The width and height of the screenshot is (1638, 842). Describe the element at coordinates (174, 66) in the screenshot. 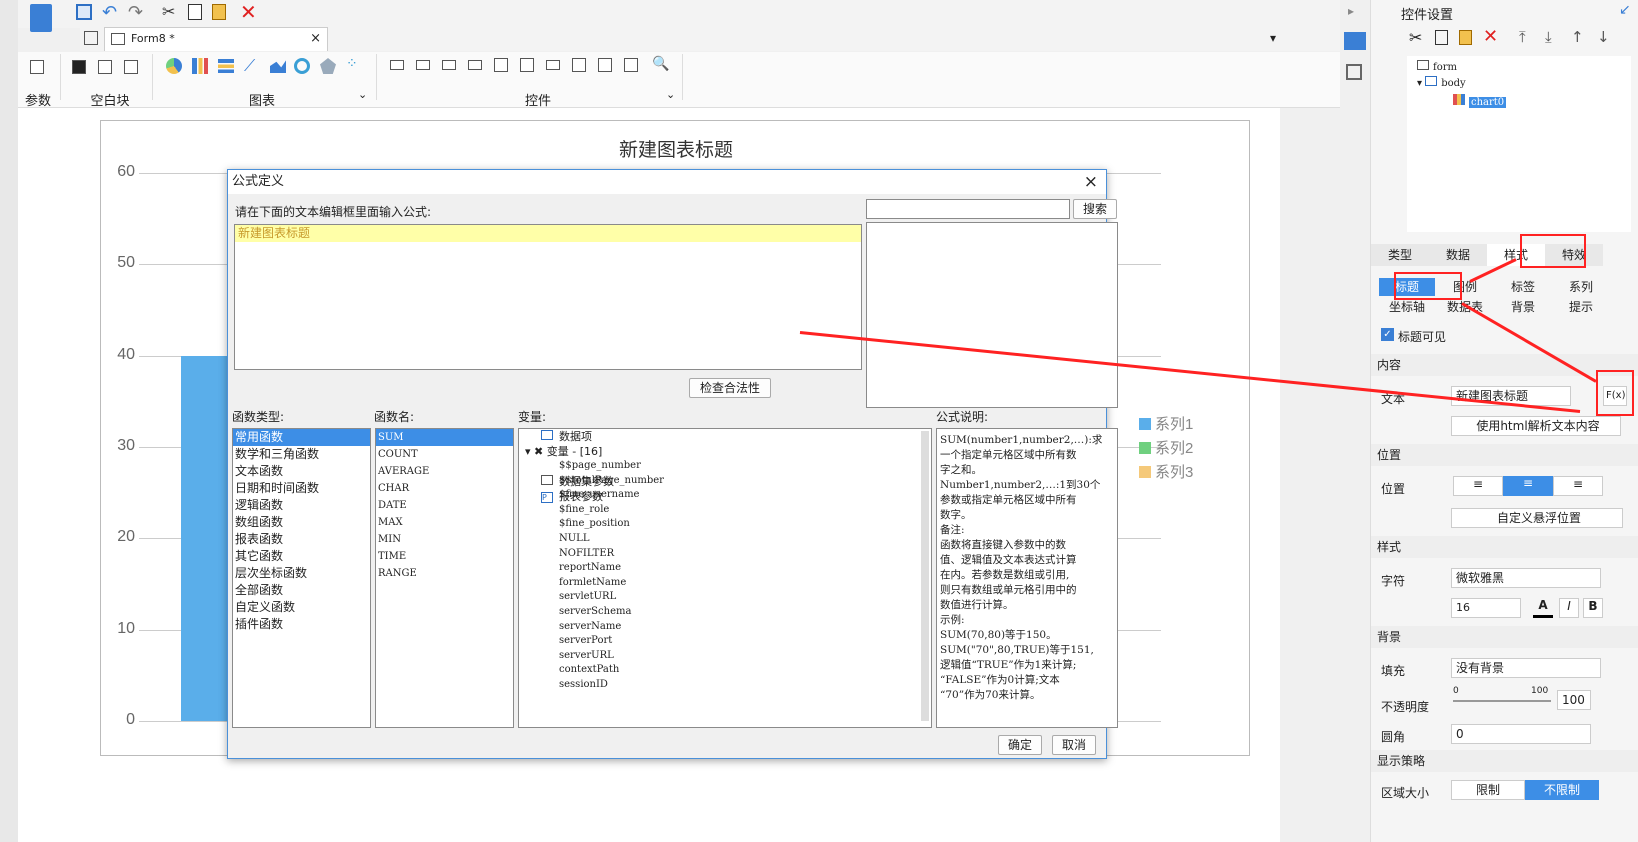

I see `pie-chart-icon` at that location.